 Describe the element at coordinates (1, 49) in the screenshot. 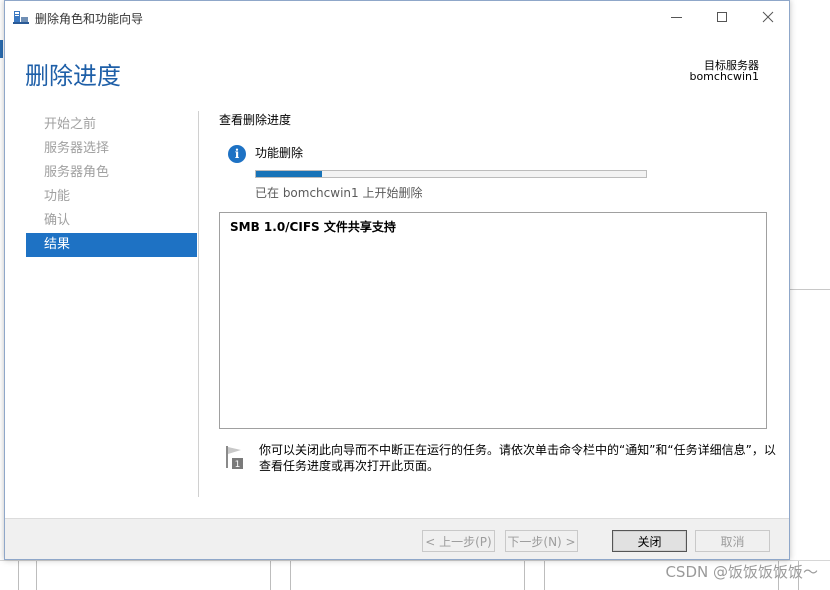

I see `desktop-accent` at that location.